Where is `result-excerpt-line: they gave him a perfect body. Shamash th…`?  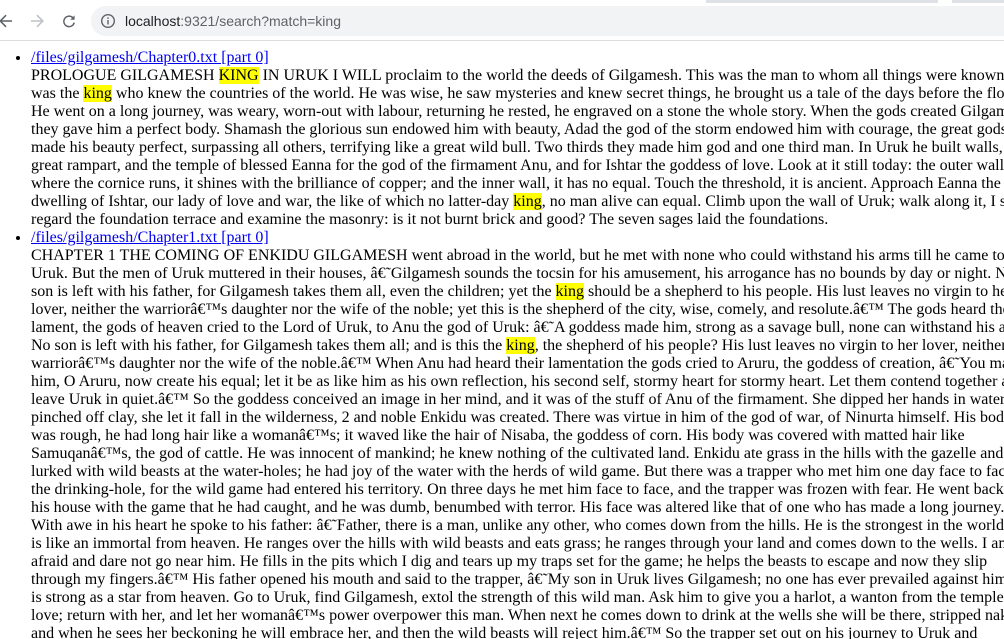 result-excerpt-line: they gave him a perfect body. Shamash th… is located at coordinates (517, 129).